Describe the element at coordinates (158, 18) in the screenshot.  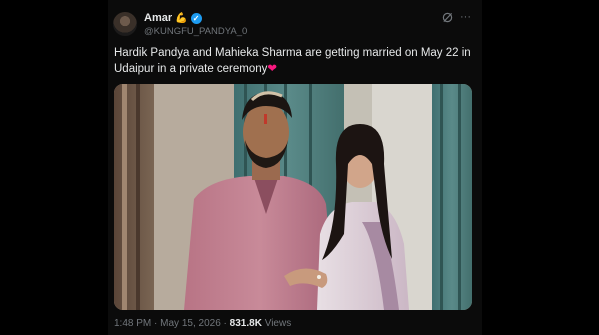
I see `author-name: Amar` at that location.